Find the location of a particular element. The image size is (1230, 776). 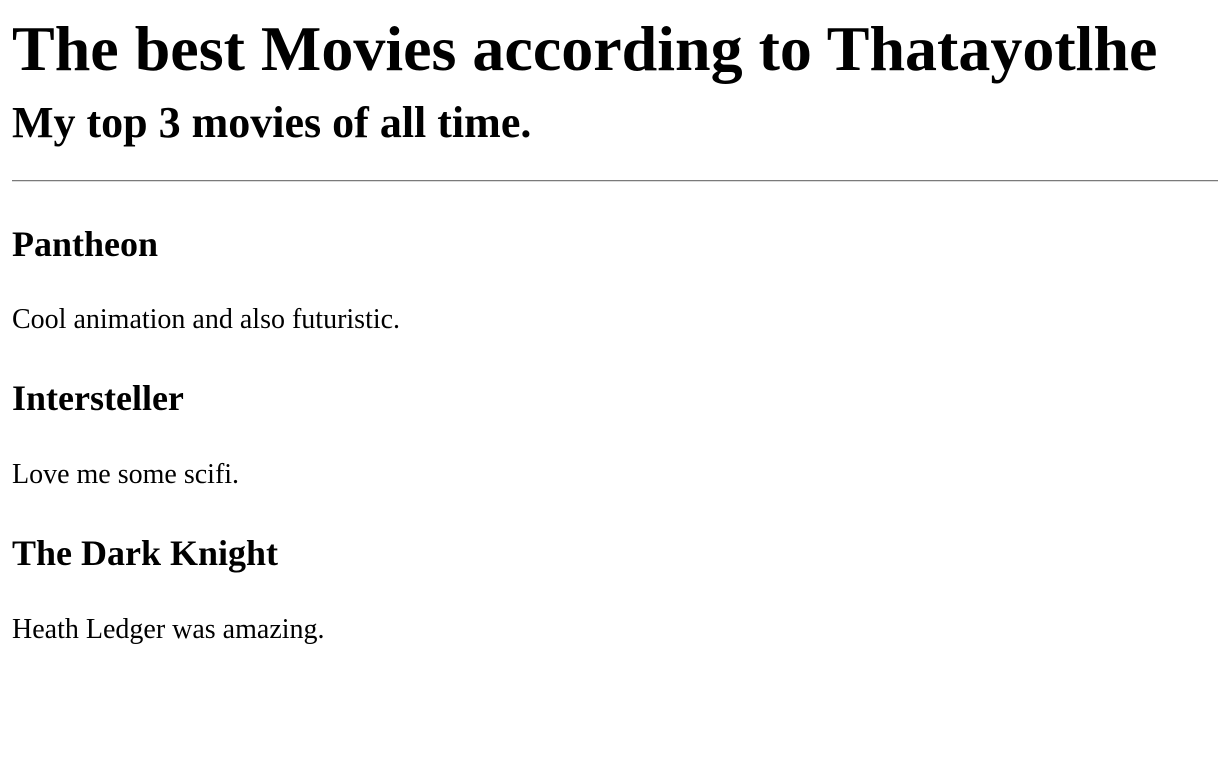

movie-description: Love me some scifi. is located at coordinates (126, 474).